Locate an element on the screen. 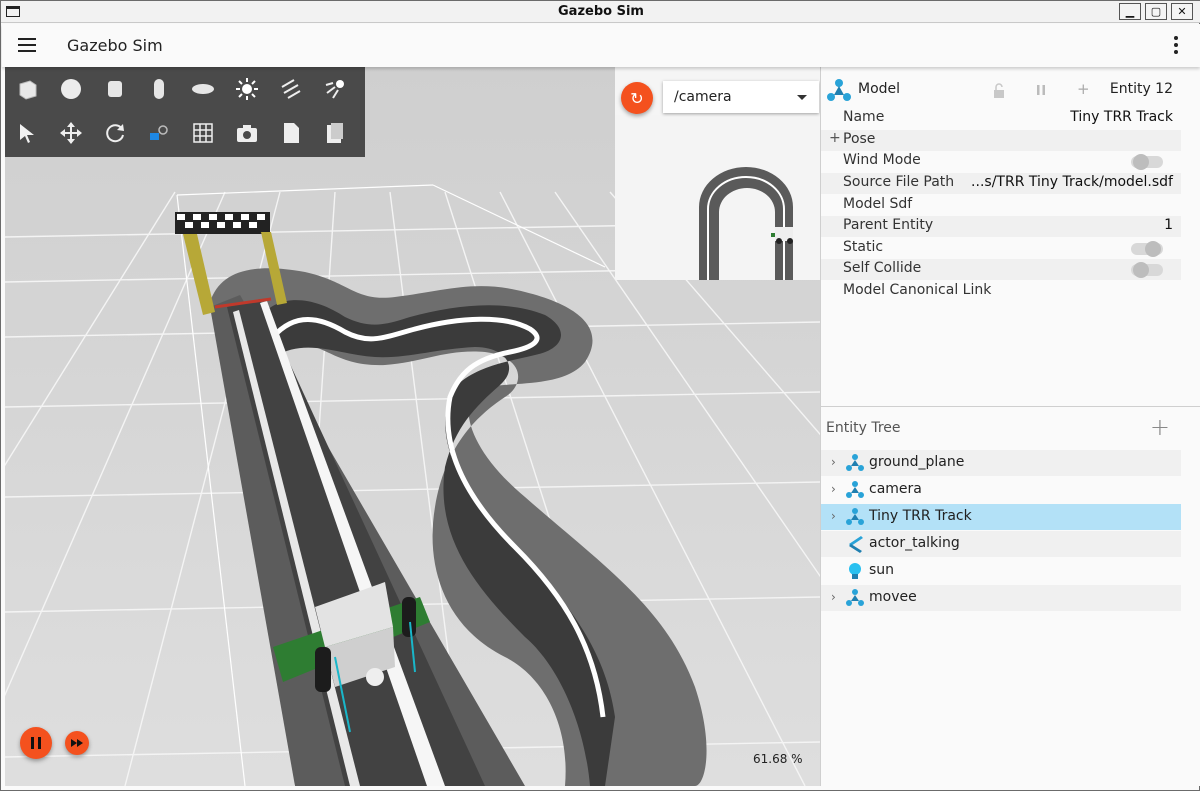 This screenshot has width=1200, height=791. tree-item-camera: › camera is located at coordinates (1001, 490).